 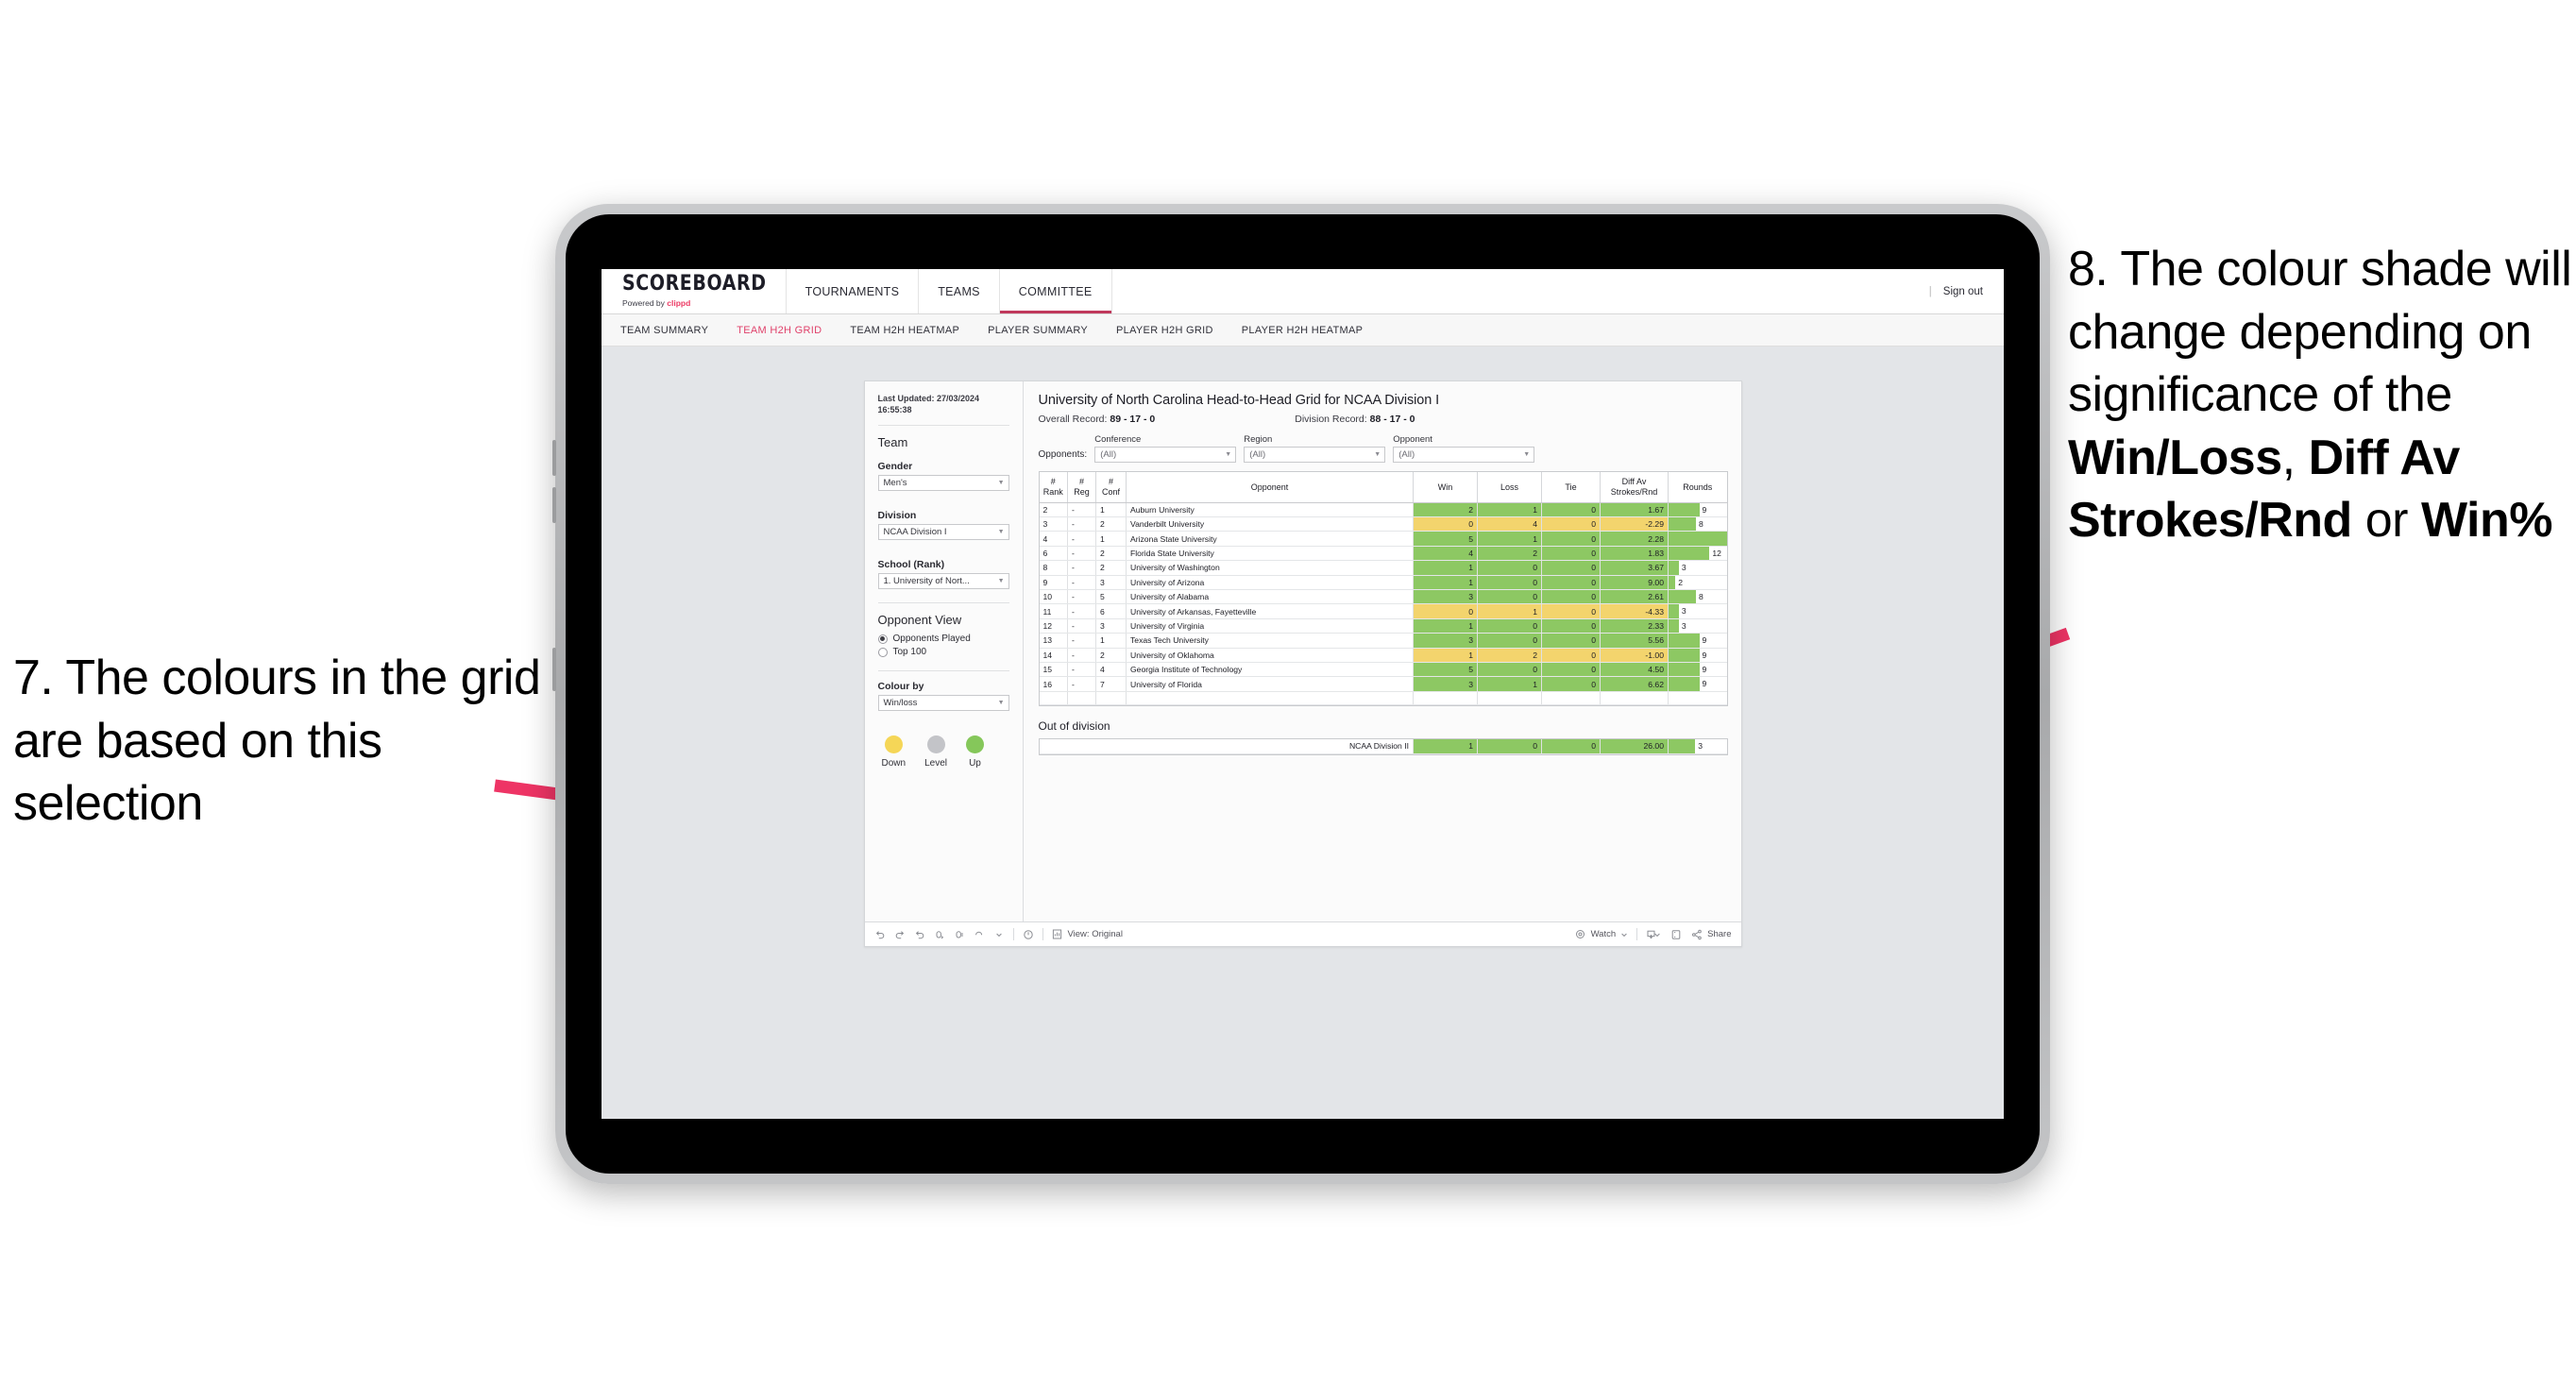 I want to click on table-row: 14-2 University of Oklahoma 1 2 0 -1.00 9, so click(x=1383, y=655).